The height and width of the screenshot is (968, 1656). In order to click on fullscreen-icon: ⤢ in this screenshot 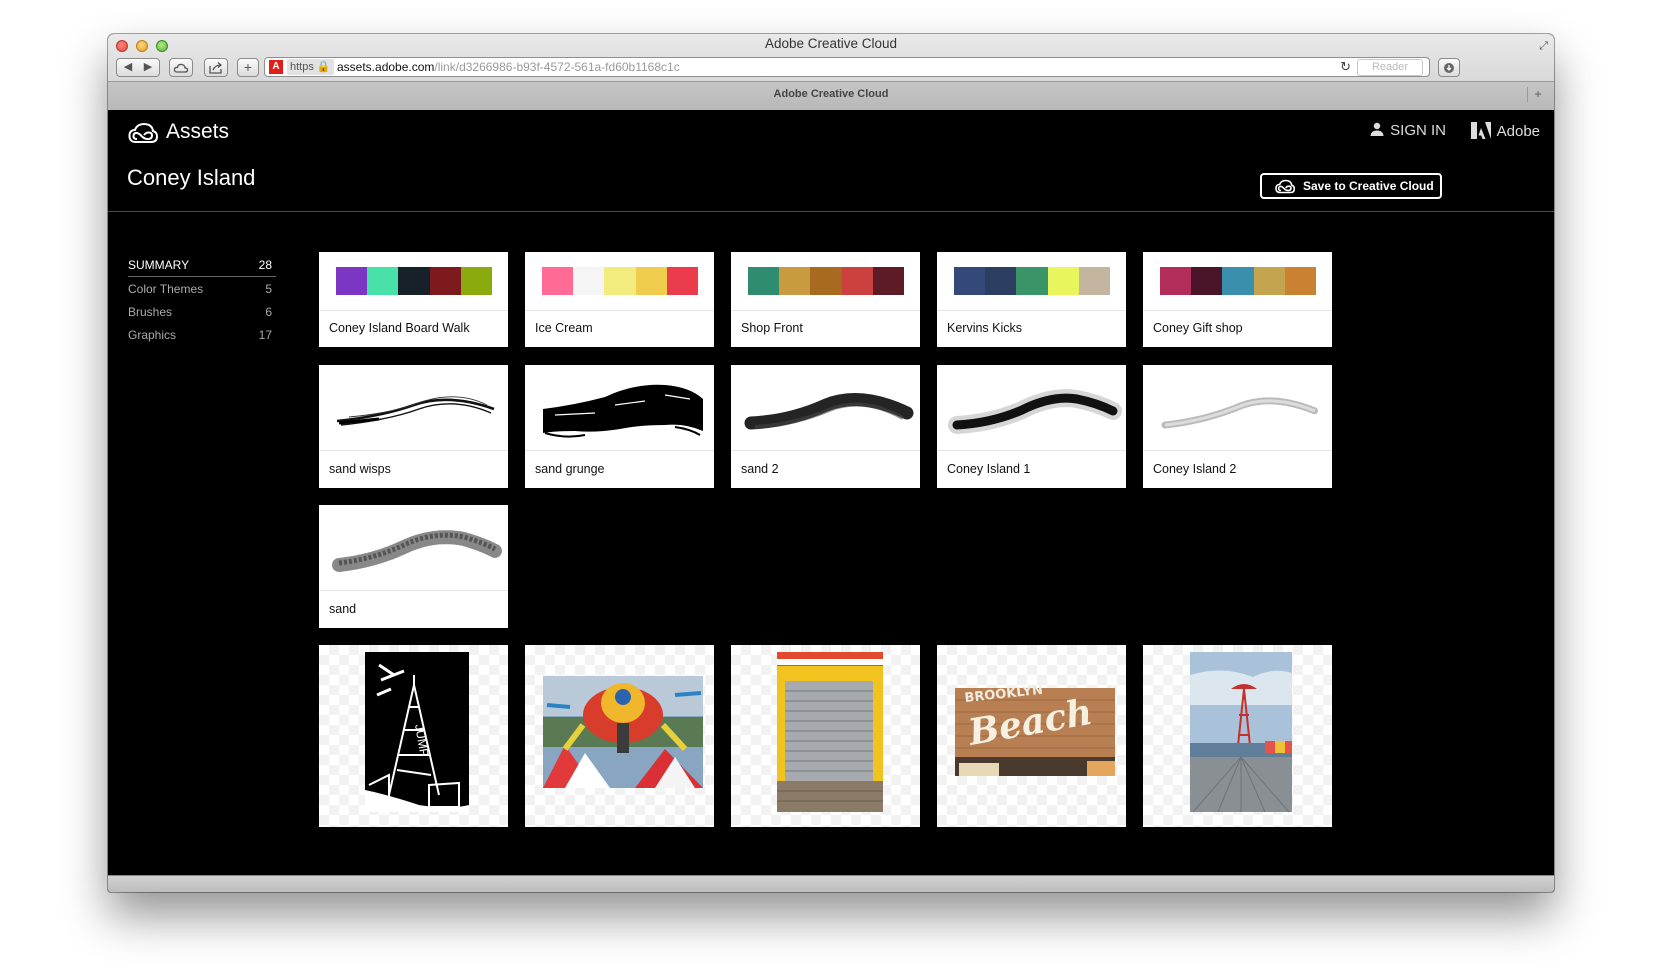, I will do `click(1543, 46)`.